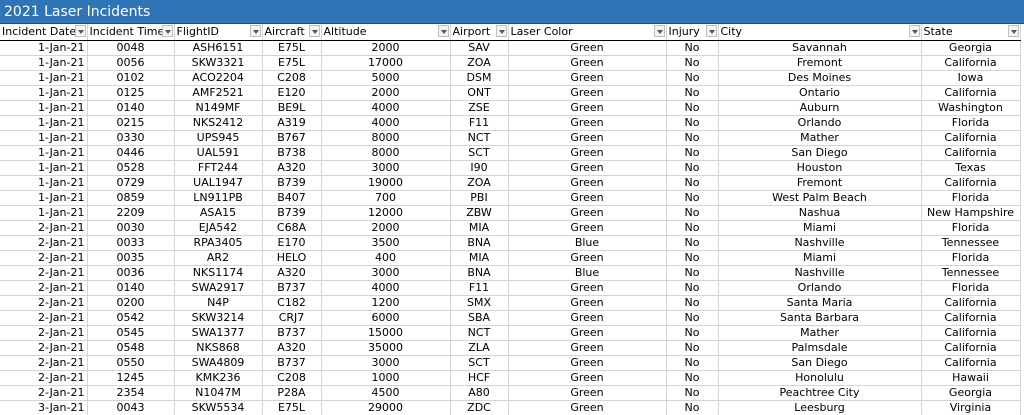 Image resolution: width=1024 pixels, height=415 pixels. I want to click on cell-altitude: 15000, so click(386, 333).